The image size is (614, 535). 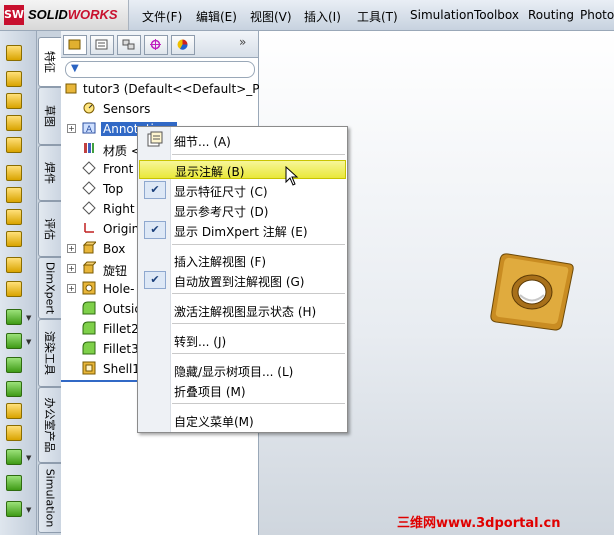 I want to click on hole-wizard-icon, so click(x=14, y=195).